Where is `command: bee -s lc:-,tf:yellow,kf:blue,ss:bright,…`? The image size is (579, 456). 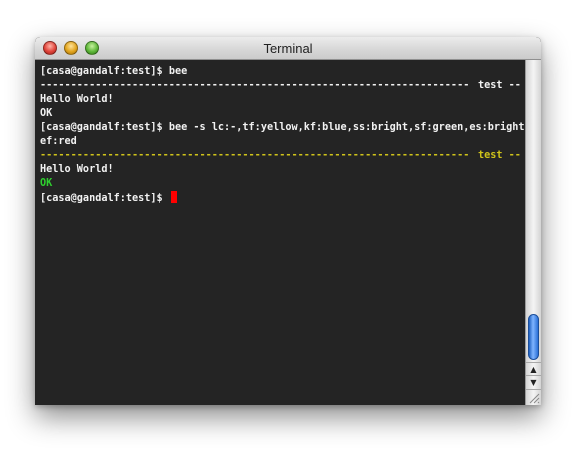 command: bee -s lc:-,tf:yellow,kf:blue,ss:bright,… is located at coordinates (346, 127).